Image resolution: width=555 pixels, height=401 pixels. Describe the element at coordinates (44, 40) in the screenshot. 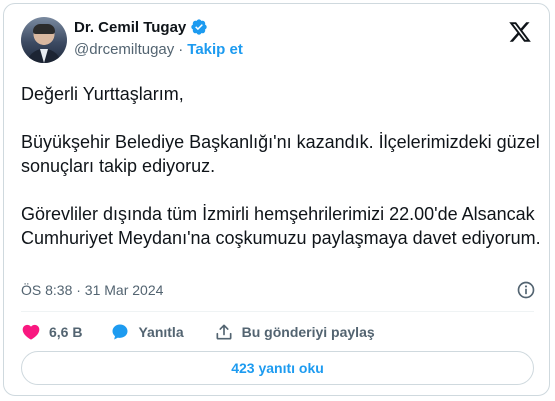

I see `author-avatar` at that location.